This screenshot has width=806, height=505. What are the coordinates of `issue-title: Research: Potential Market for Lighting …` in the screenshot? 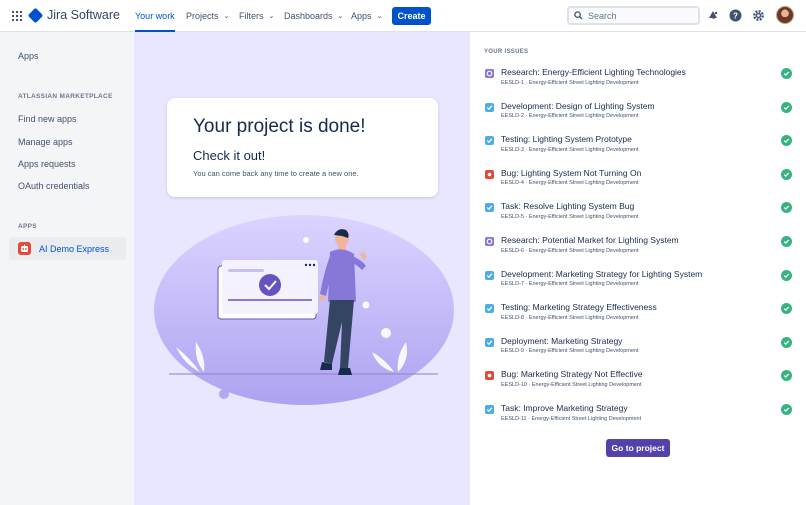 It's located at (590, 240).